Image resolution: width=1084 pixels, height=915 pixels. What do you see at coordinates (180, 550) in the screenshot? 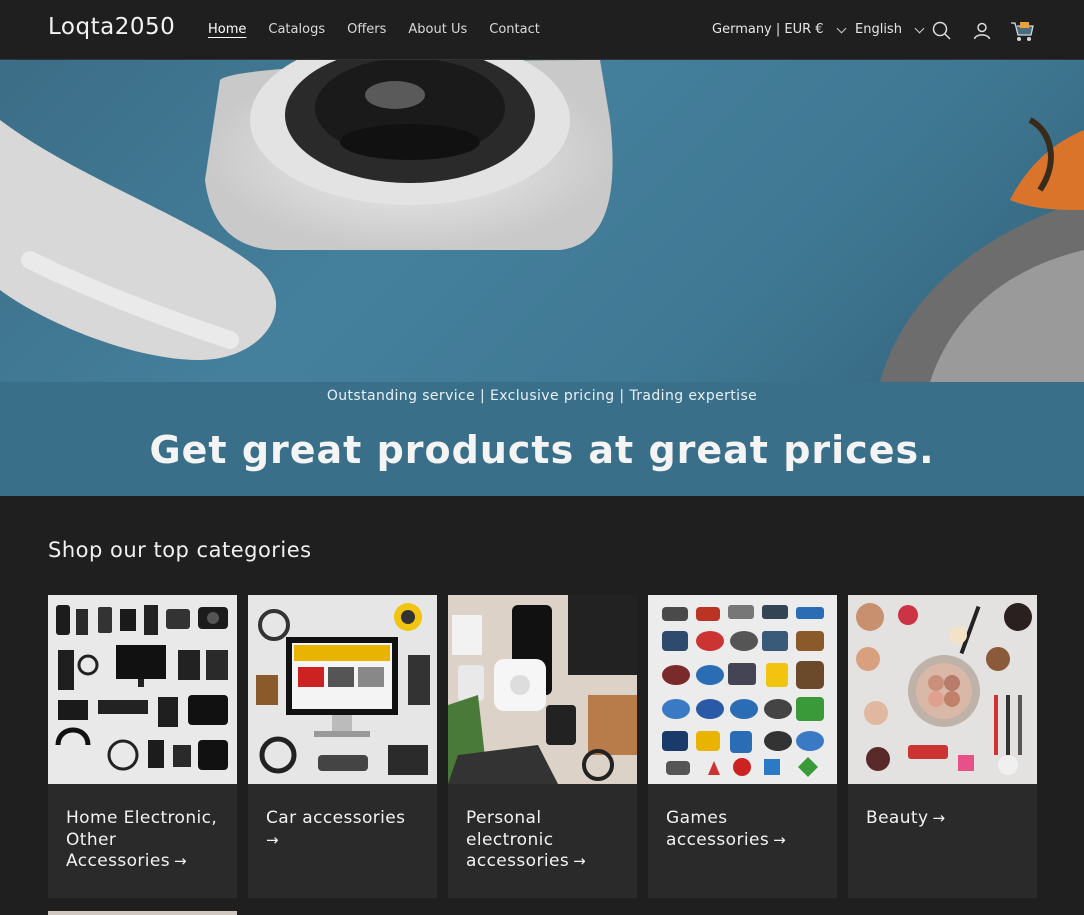
I see `categories-title: Shop our top categories` at bounding box center [180, 550].